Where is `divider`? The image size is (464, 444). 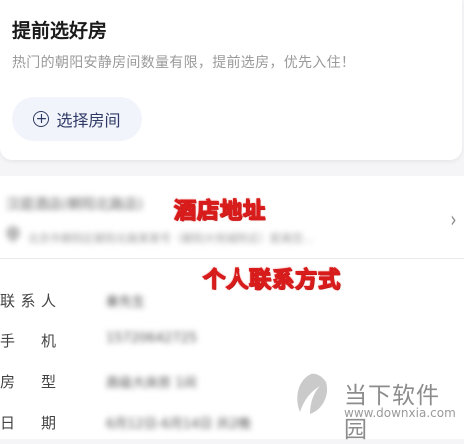
divider is located at coordinates (232, 258).